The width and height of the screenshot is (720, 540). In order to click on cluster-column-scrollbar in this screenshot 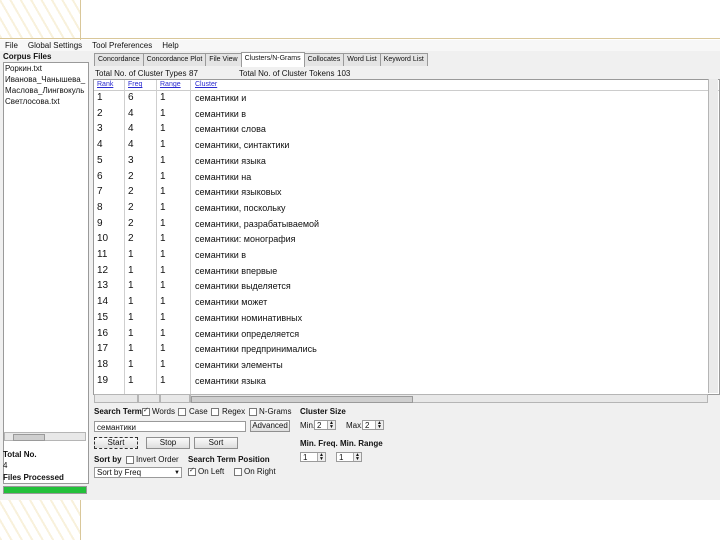, I will do `click(449, 398)`.